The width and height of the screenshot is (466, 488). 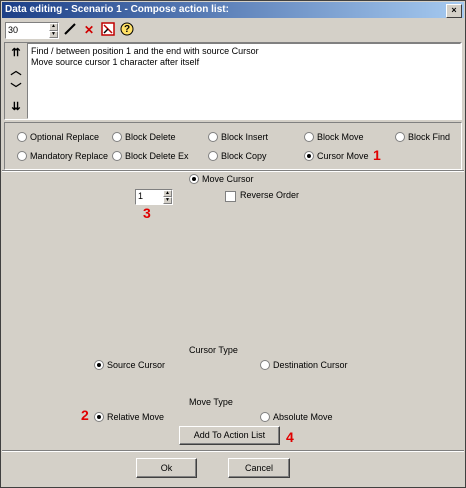 What do you see at coordinates (154, 197) in the screenshot?
I see `move-count-stepper: 1 ▲ ▼` at bounding box center [154, 197].